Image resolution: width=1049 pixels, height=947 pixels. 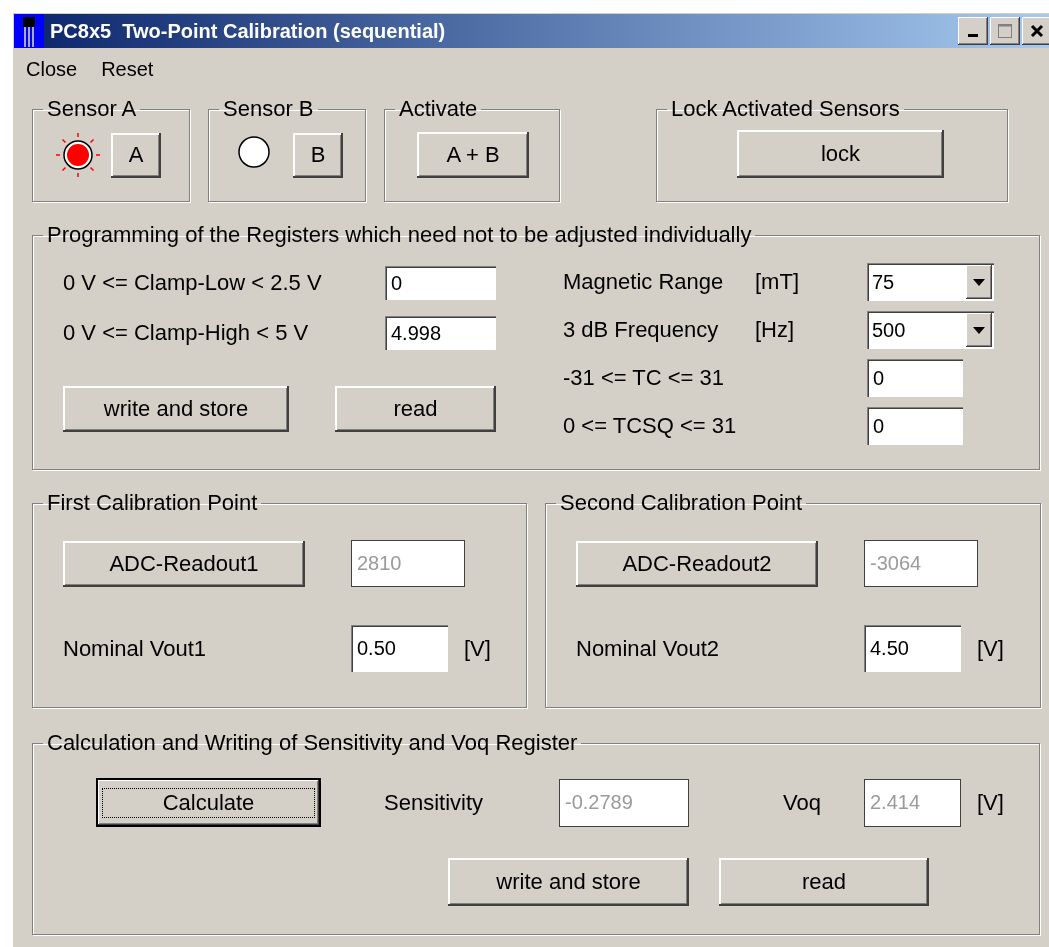 I want to click on maximize-button, so click(x=1005, y=31).